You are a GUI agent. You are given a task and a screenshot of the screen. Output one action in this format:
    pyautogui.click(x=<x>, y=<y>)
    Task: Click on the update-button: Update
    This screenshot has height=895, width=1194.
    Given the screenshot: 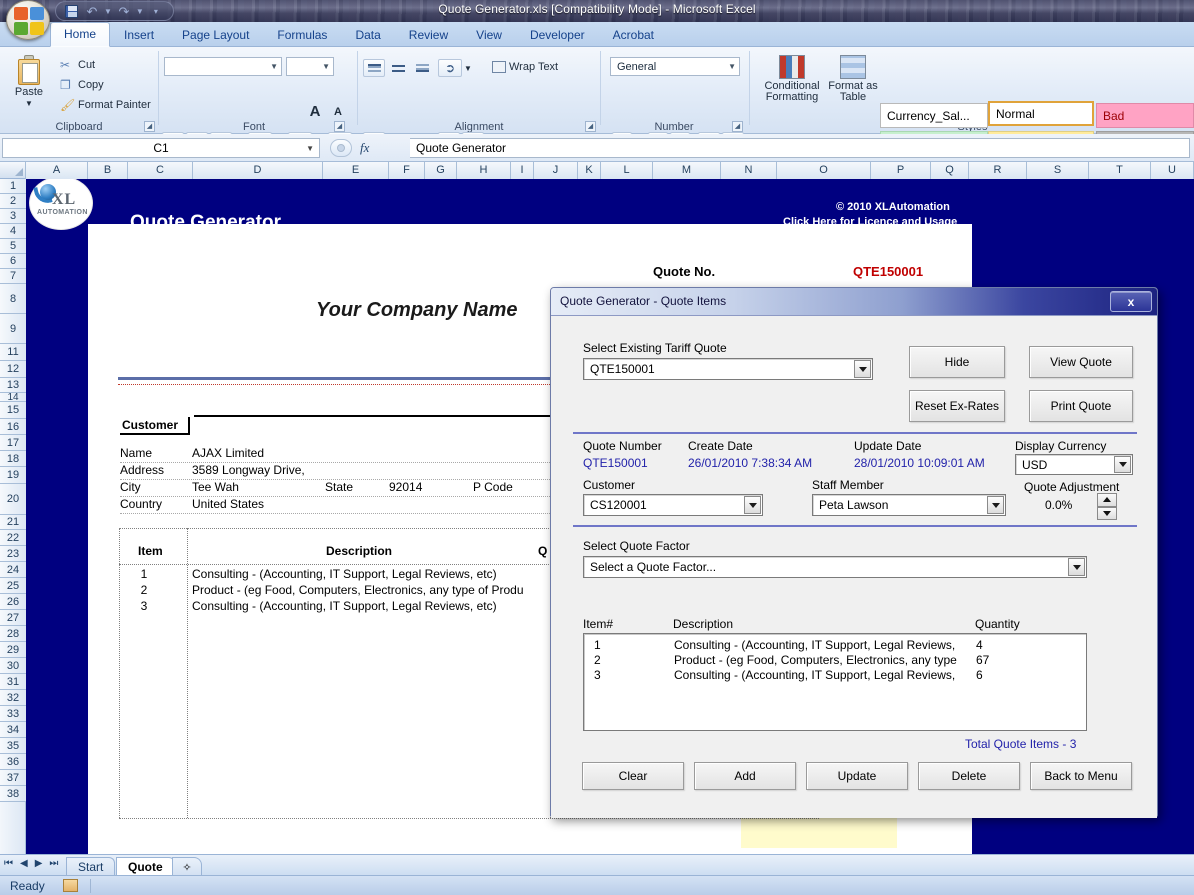 What is the action you would take?
    pyautogui.click(x=857, y=776)
    